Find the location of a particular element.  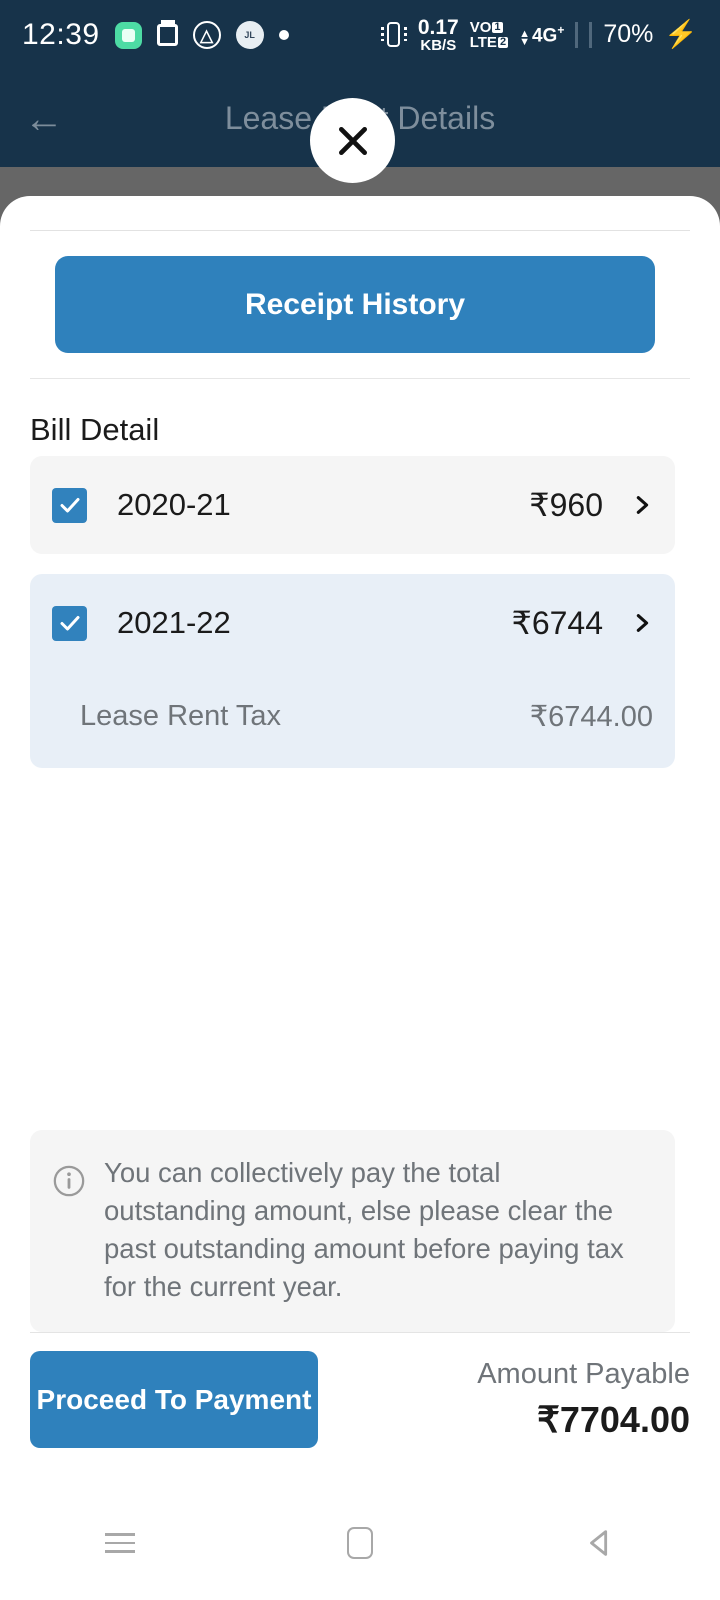

bill-detail-heading: Bill Detail is located at coordinates (95, 429).